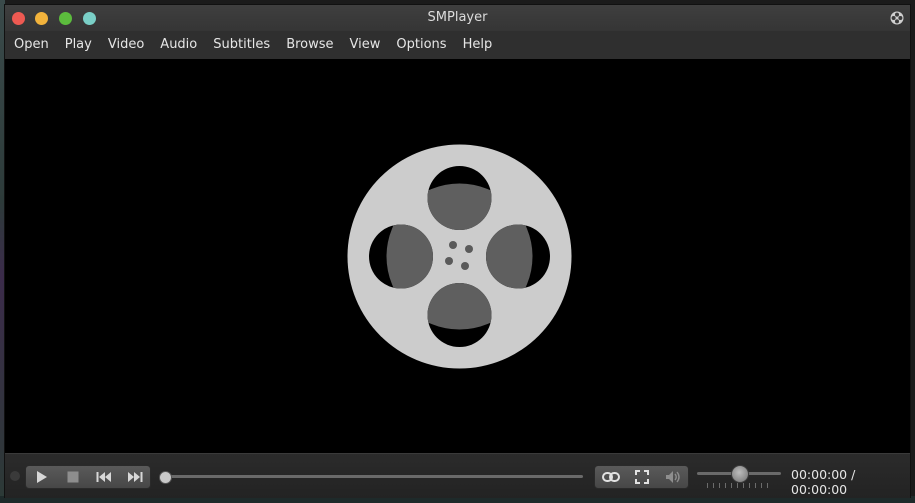  I want to click on volume-handle, so click(740, 474).